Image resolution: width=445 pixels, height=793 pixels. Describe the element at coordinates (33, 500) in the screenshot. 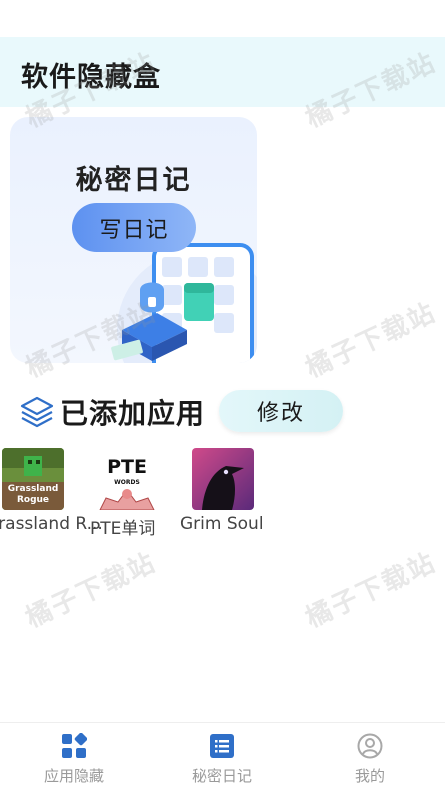

I see `grassland-icon-subtitle: Rogue` at that location.